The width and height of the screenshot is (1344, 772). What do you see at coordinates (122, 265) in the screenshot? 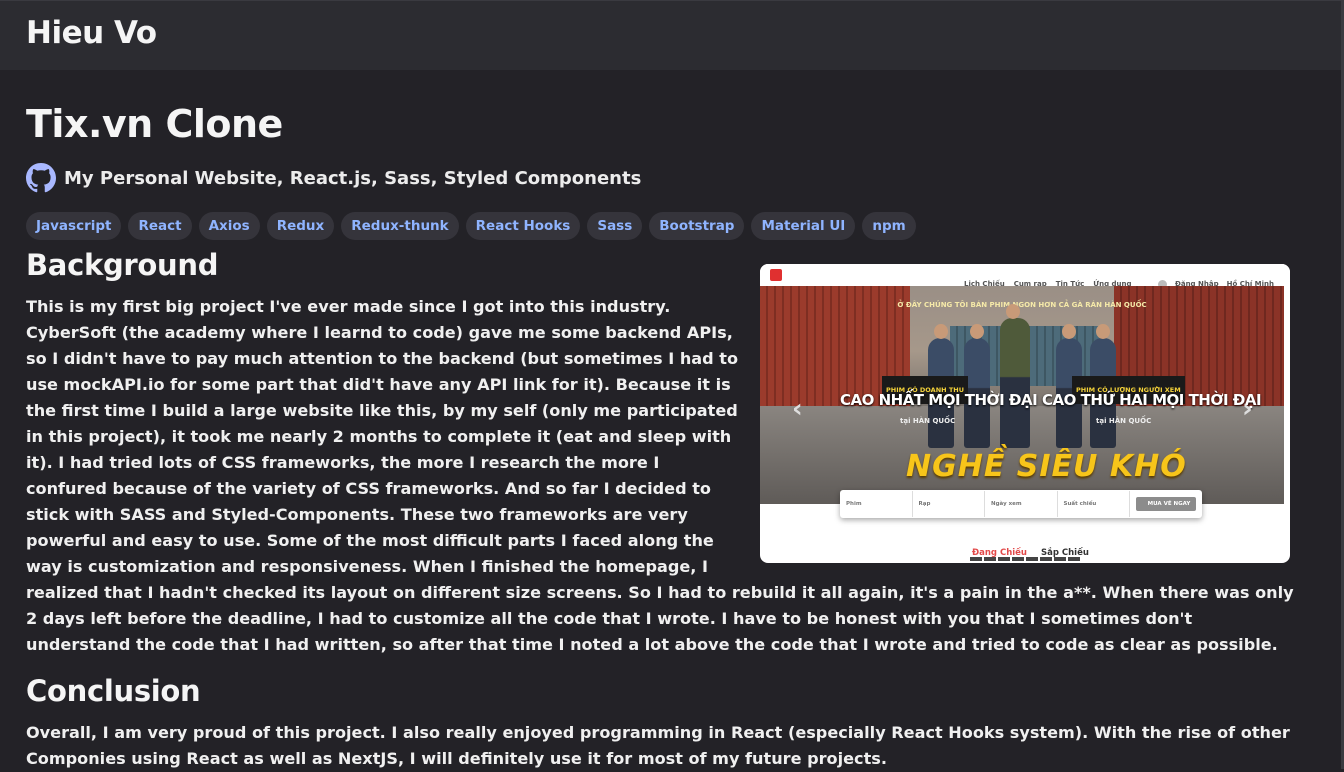
I see `background-heading: Background` at bounding box center [122, 265].